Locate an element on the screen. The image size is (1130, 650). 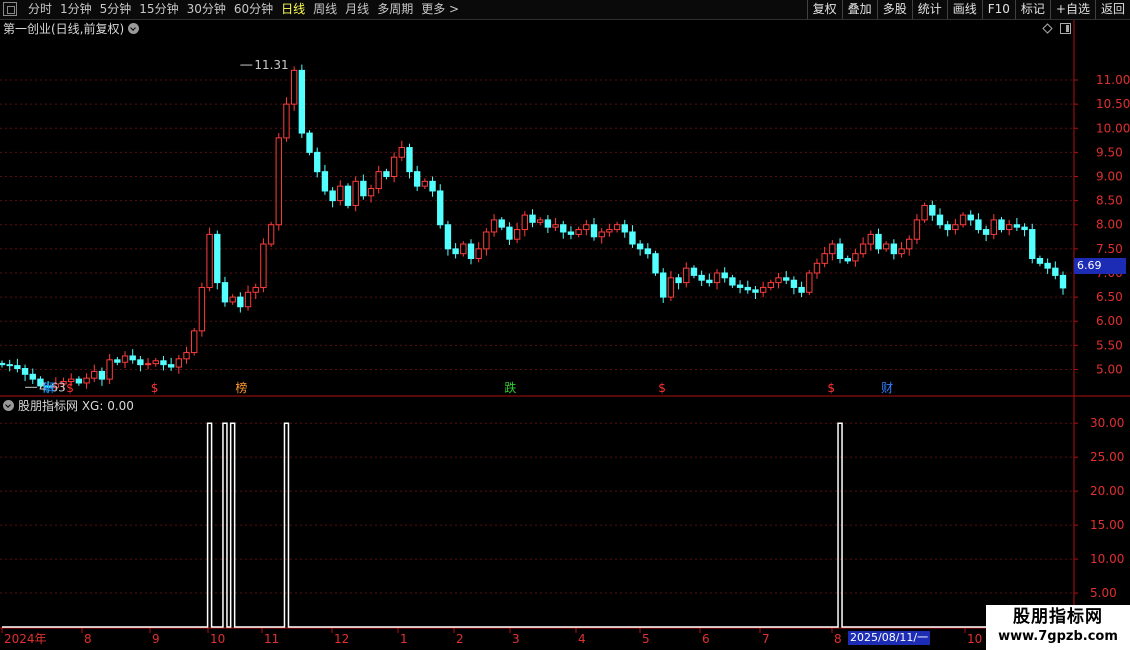
price-tick-label: 6.00 is located at coordinates (1109, 321).